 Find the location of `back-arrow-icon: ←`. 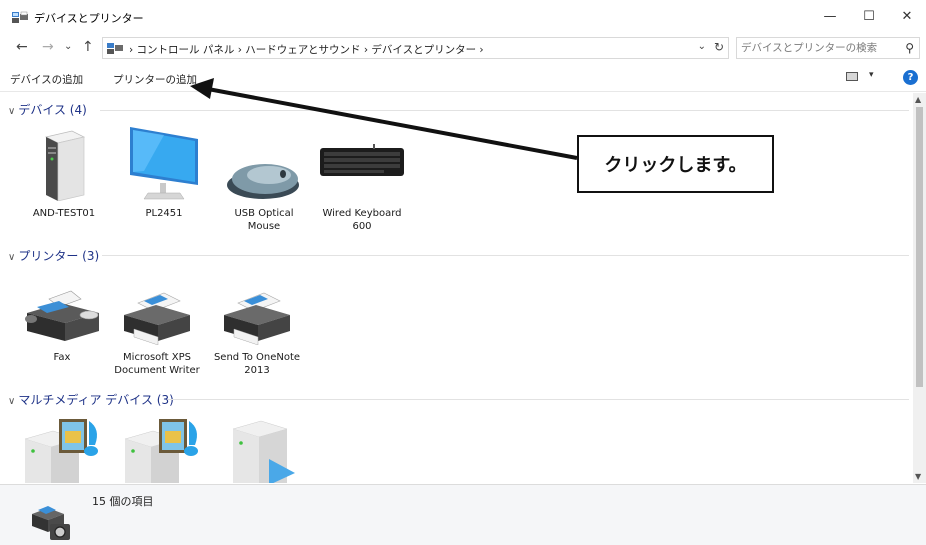

back-arrow-icon: ← is located at coordinates (22, 47).